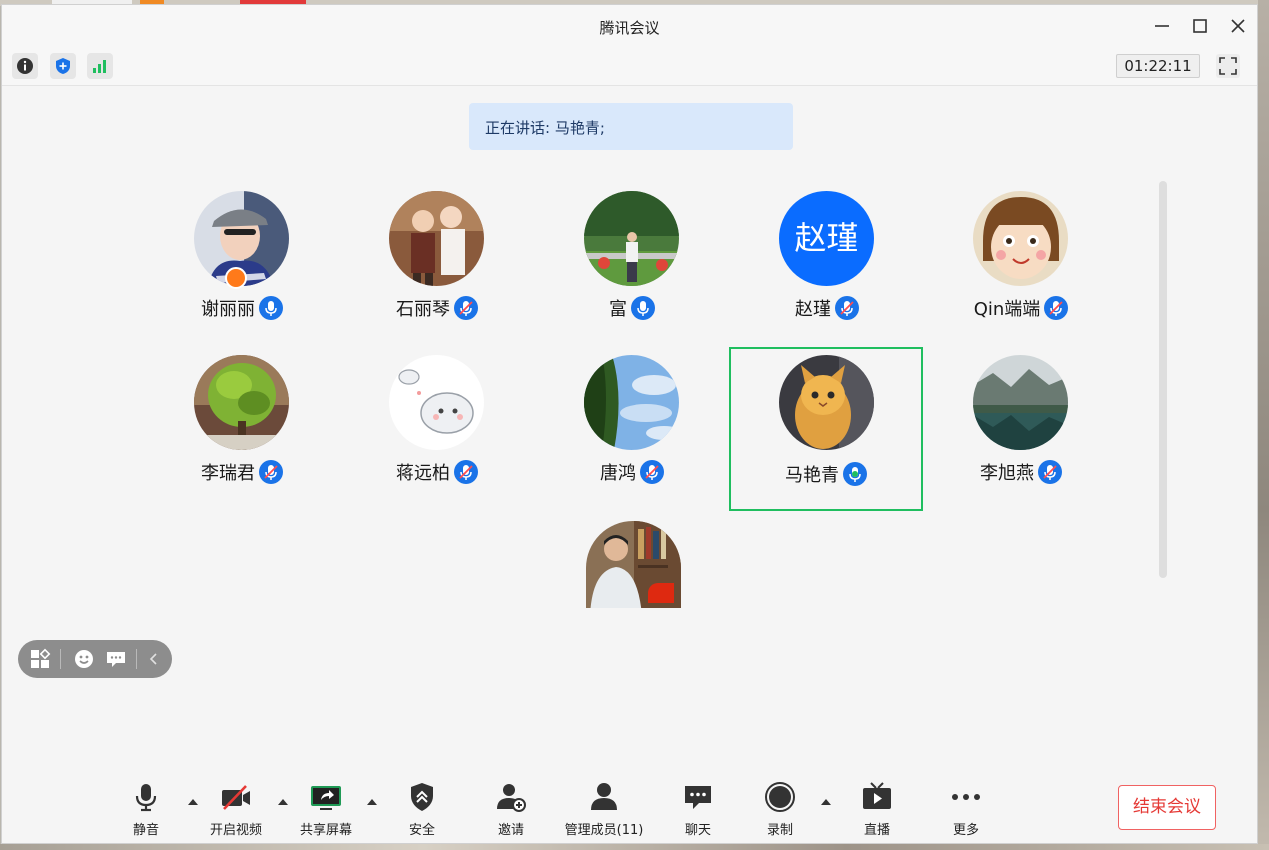 The image size is (1269, 850). Describe the element at coordinates (618, 309) in the screenshot. I see `participant-name: 富` at that location.